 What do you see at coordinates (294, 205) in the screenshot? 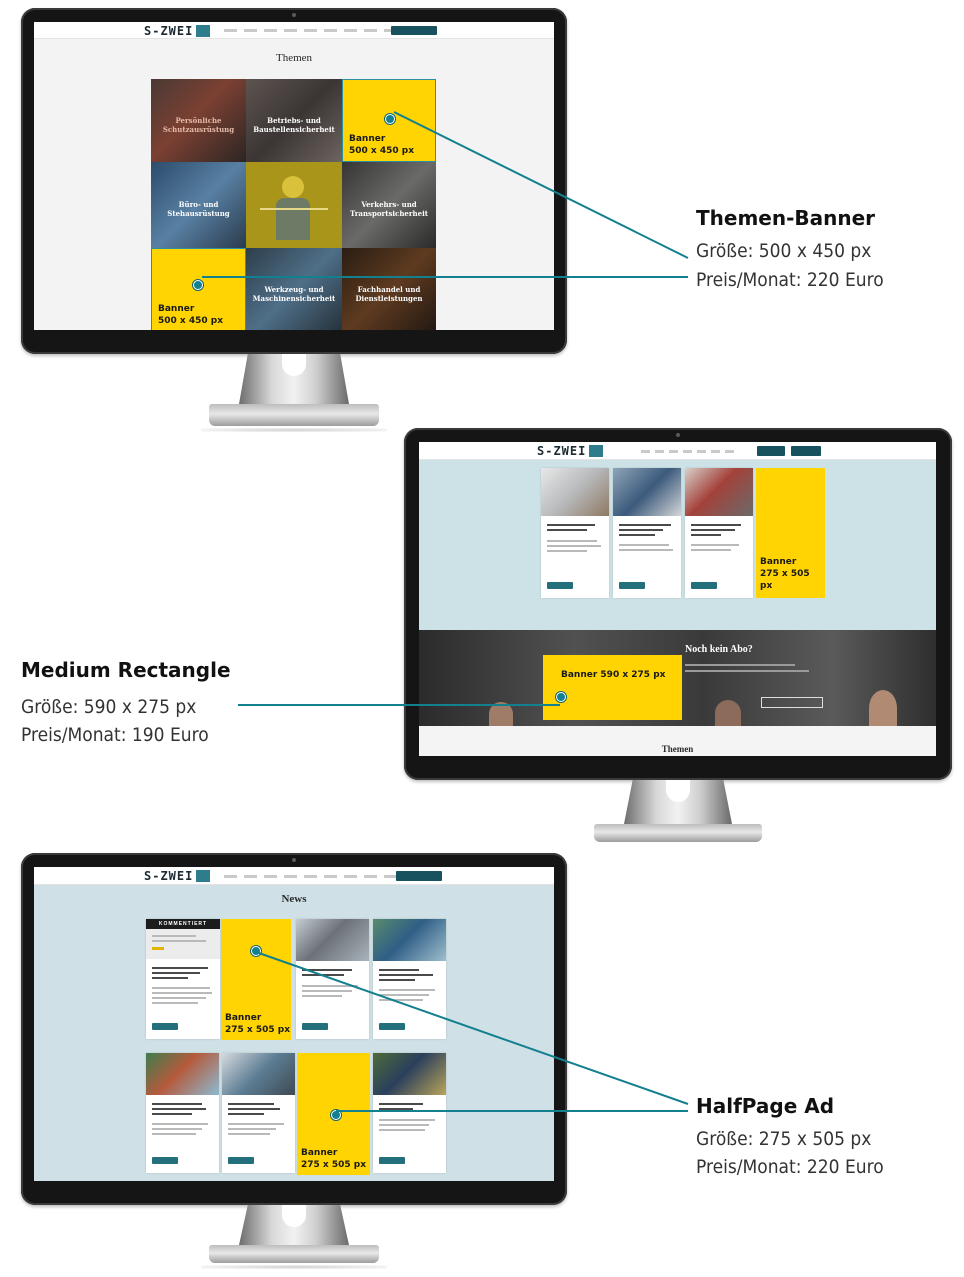
I see `tile-achtung` at bounding box center [294, 205].